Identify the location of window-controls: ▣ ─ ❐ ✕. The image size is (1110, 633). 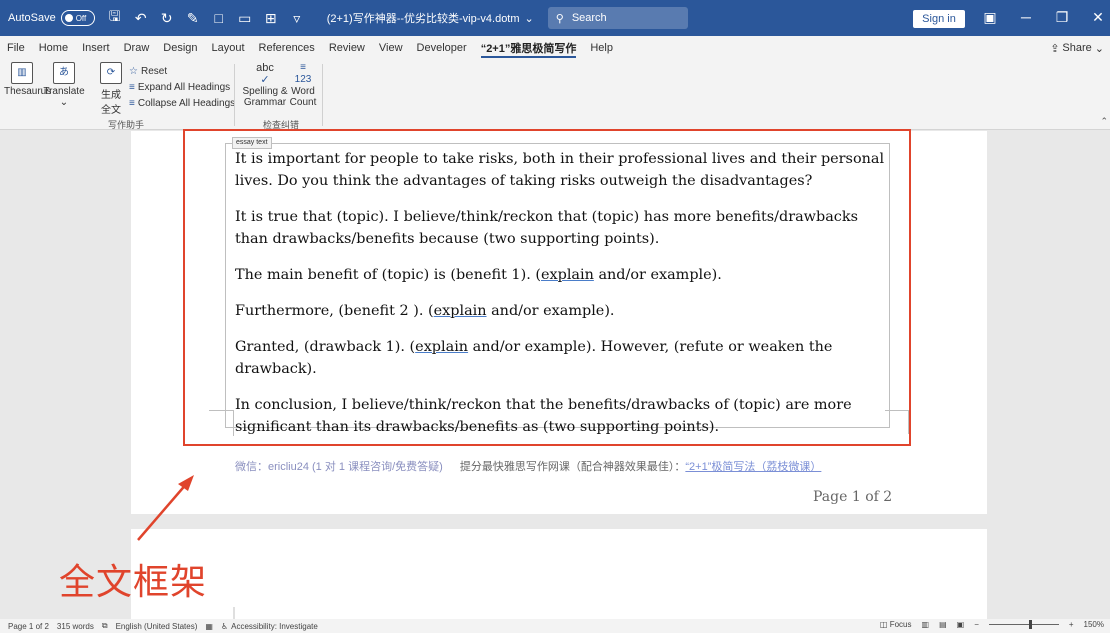
(1044, 17).